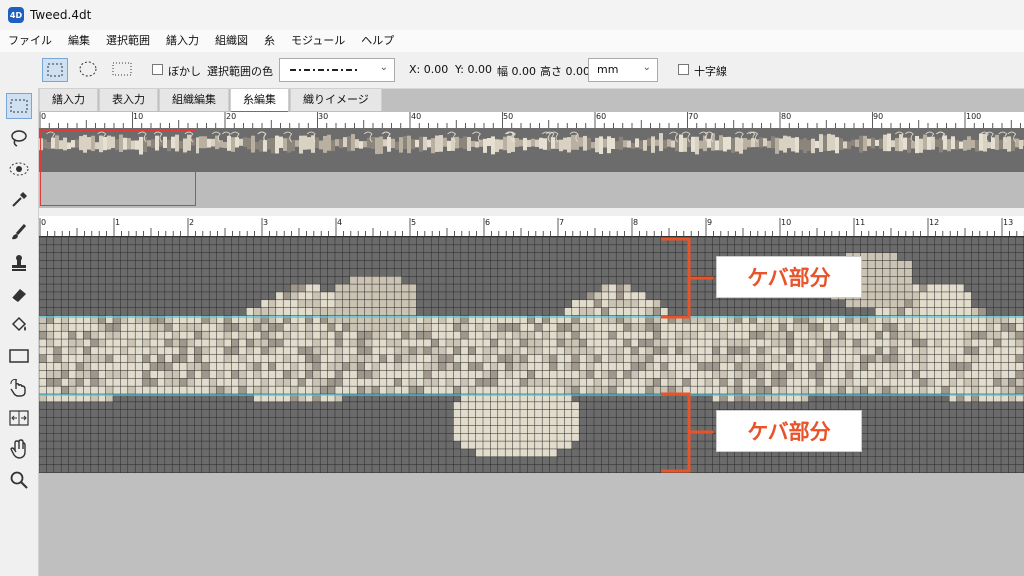 The width and height of the screenshot is (1024, 576). What do you see at coordinates (1008, 222) in the screenshot?
I see `ruler-label: 13` at bounding box center [1008, 222].